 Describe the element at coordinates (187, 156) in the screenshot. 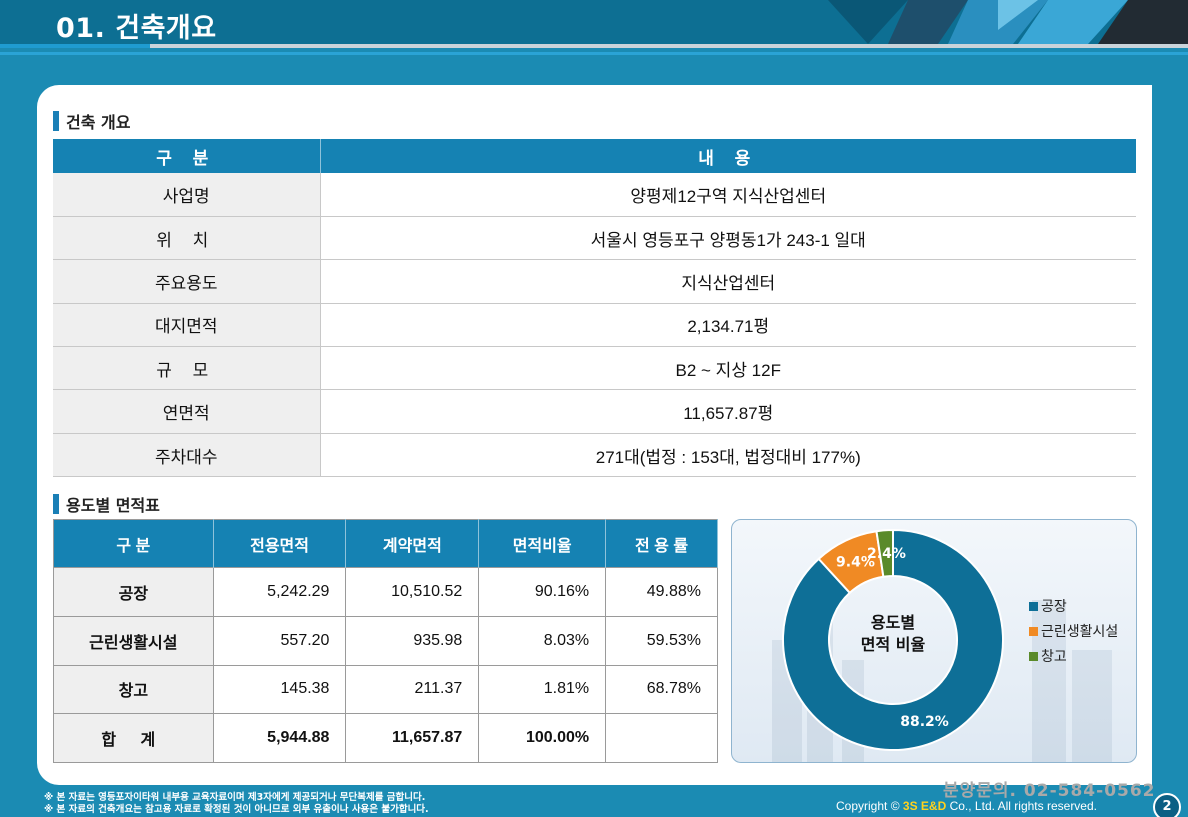

I see `overview-col-header: 구 분` at that location.